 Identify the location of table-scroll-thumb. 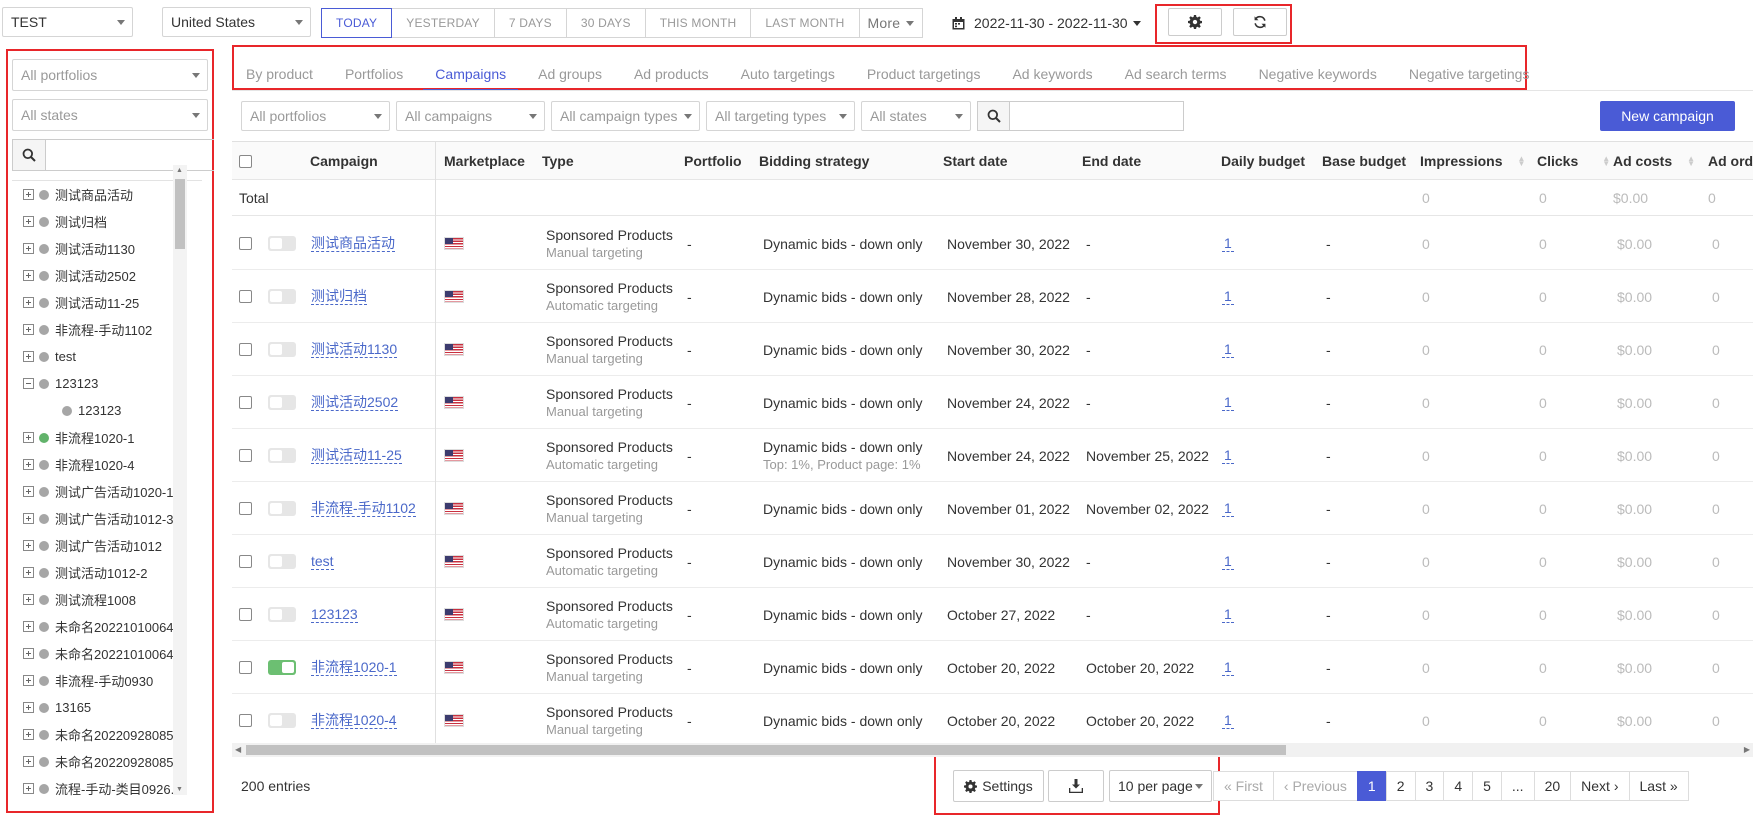
(766, 750).